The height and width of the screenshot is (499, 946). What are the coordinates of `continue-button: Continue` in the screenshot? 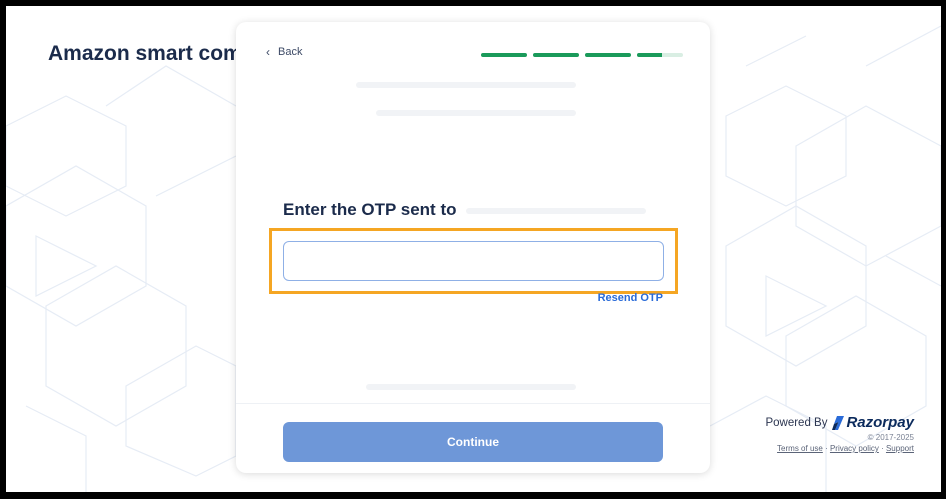 It's located at (473, 442).